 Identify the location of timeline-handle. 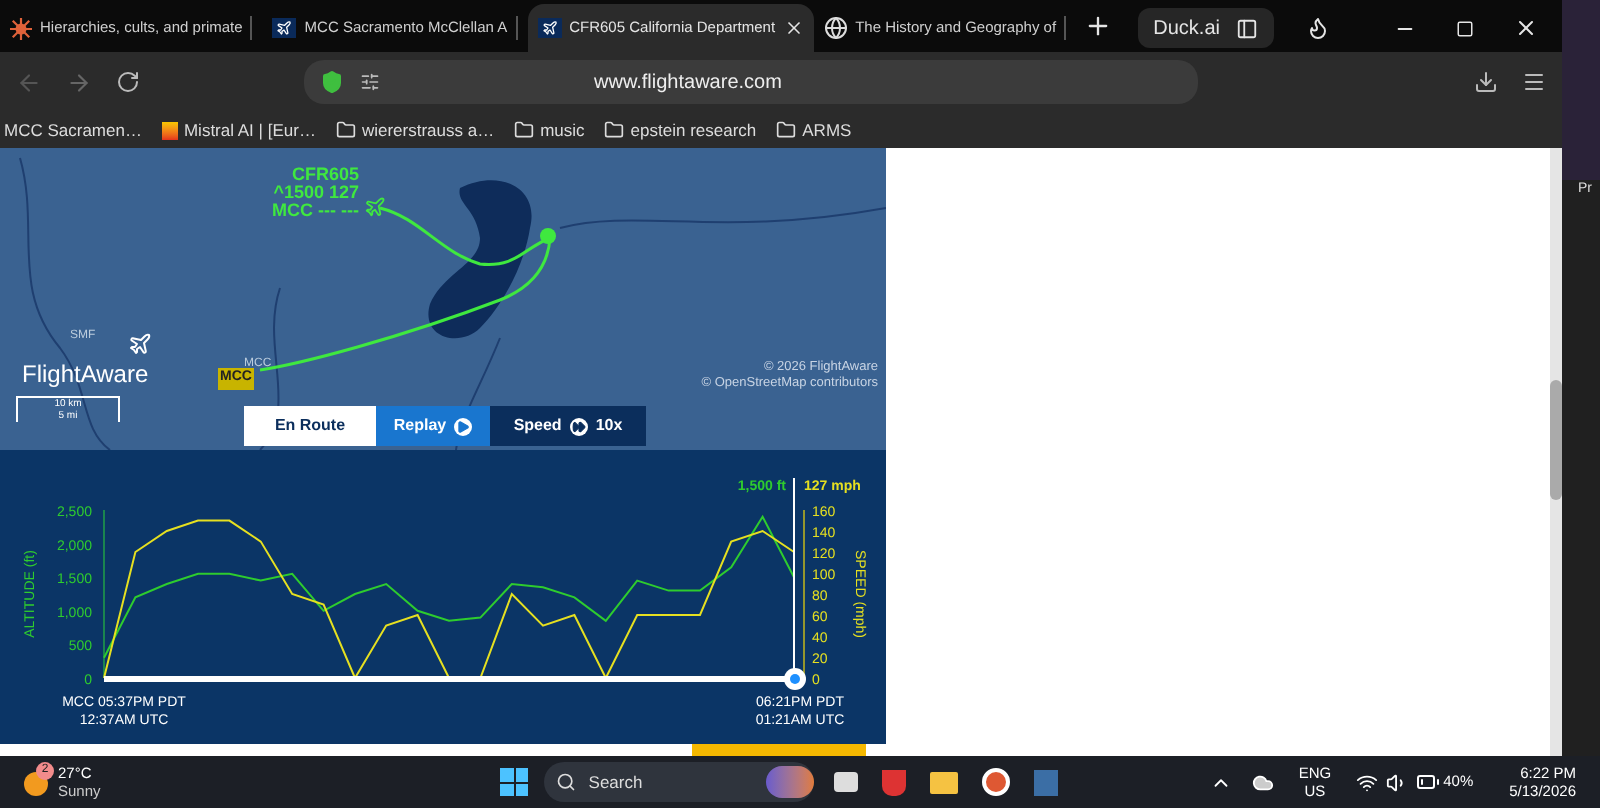
(794, 678).